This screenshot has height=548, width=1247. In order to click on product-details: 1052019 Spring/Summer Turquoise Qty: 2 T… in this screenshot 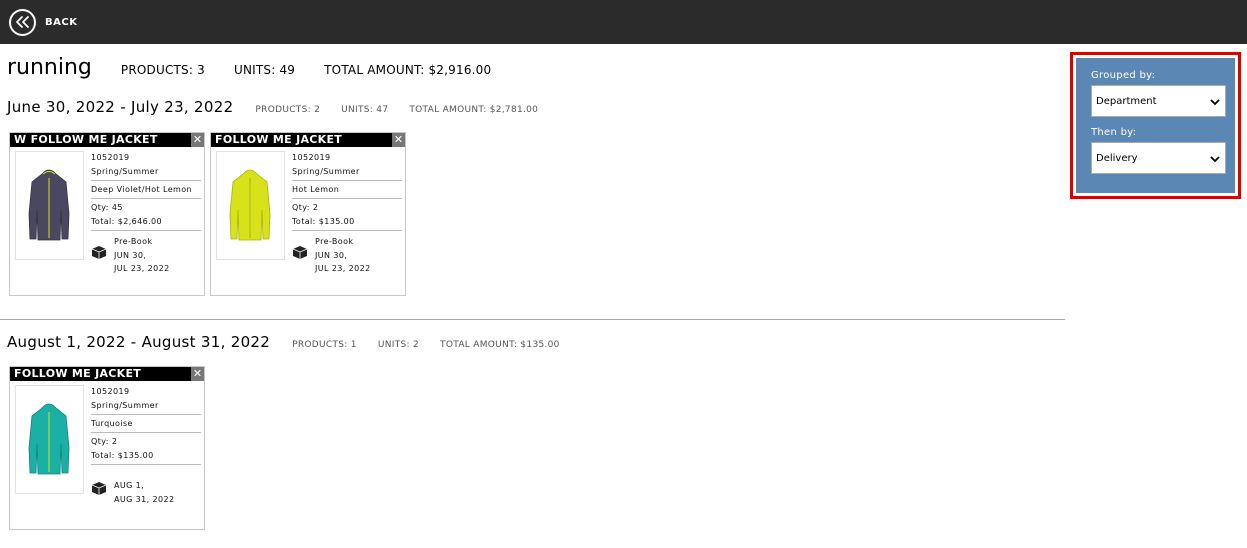, I will do `click(146, 428)`.